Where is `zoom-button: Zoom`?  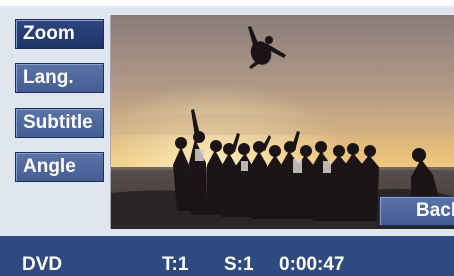
zoom-button: Zoom is located at coordinates (59, 34).